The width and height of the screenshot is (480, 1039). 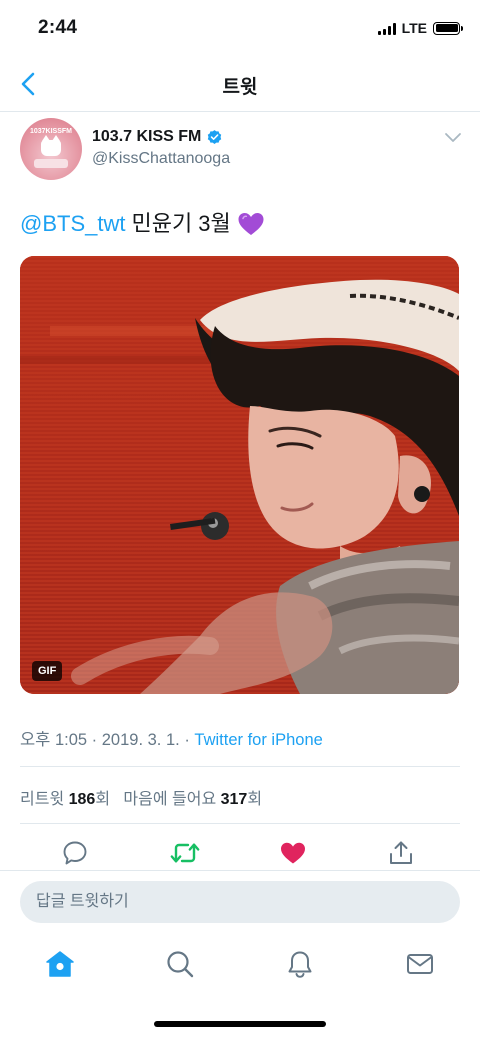 I want to click on reply-input, so click(x=240, y=902).